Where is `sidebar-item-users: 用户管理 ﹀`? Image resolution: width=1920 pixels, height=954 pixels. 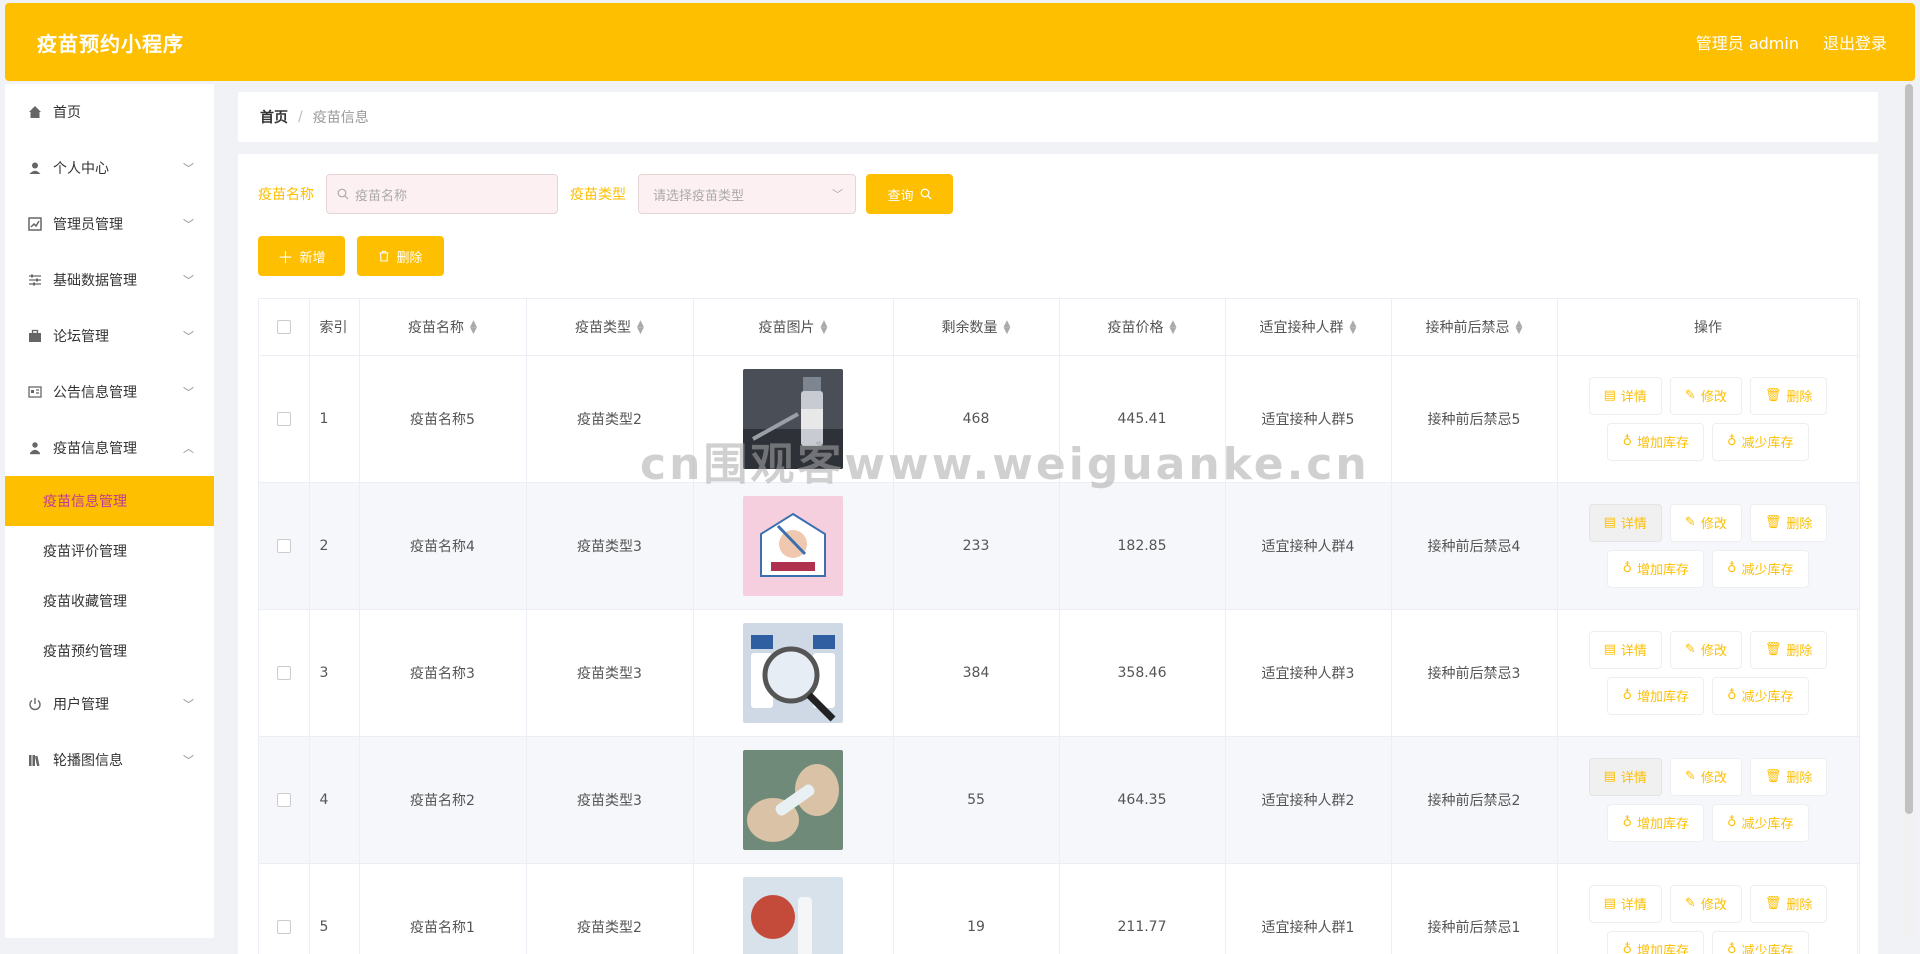 sidebar-item-users: 用户管理 ﹀ is located at coordinates (109, 704).